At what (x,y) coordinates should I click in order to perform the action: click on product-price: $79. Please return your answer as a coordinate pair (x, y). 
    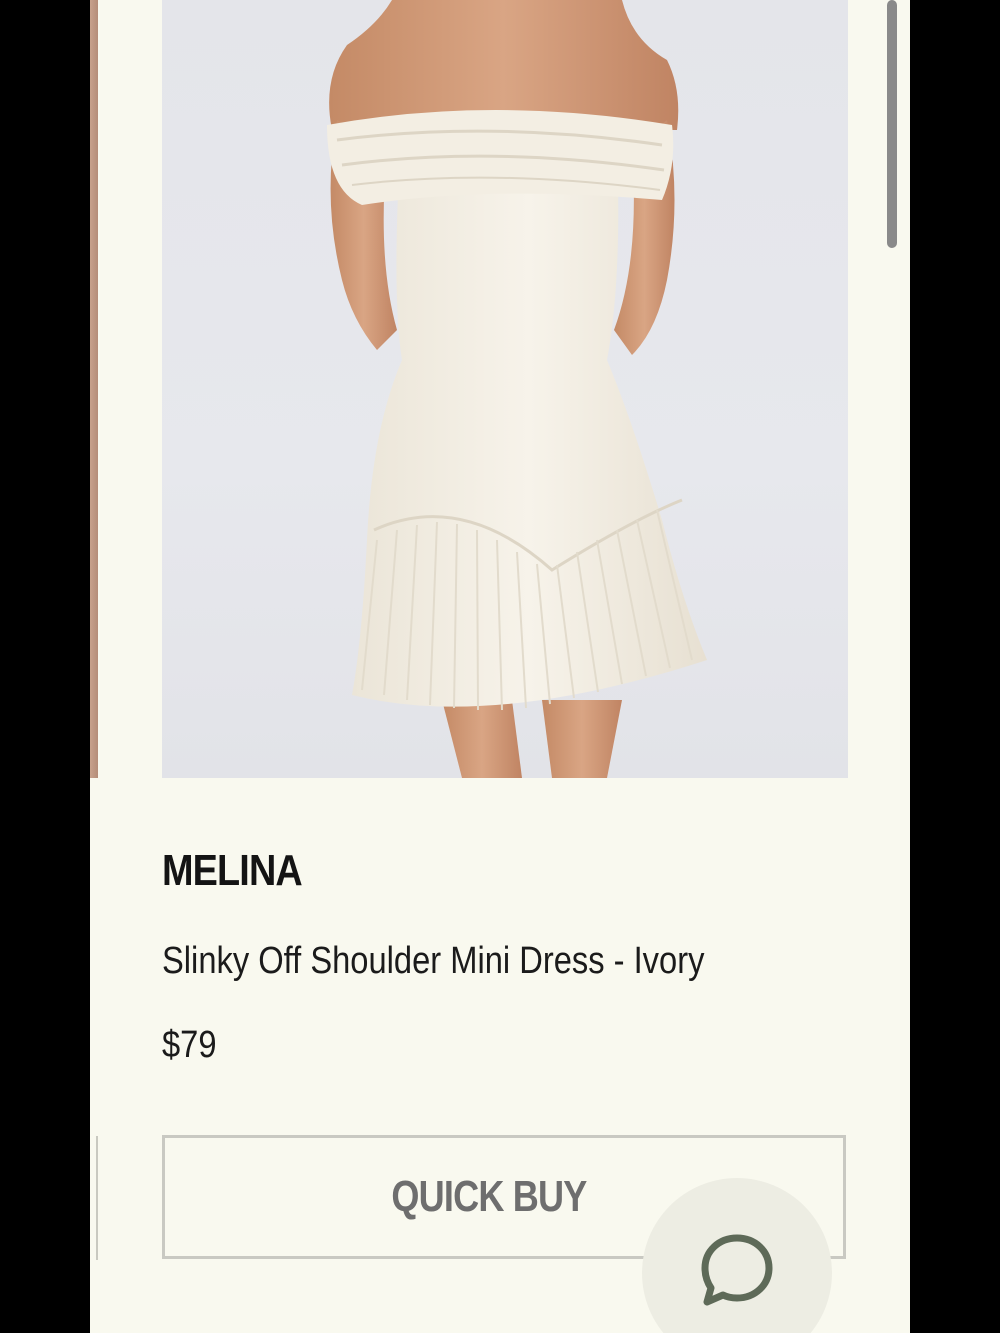
    Looking at the image, I should click on (189, 1045).